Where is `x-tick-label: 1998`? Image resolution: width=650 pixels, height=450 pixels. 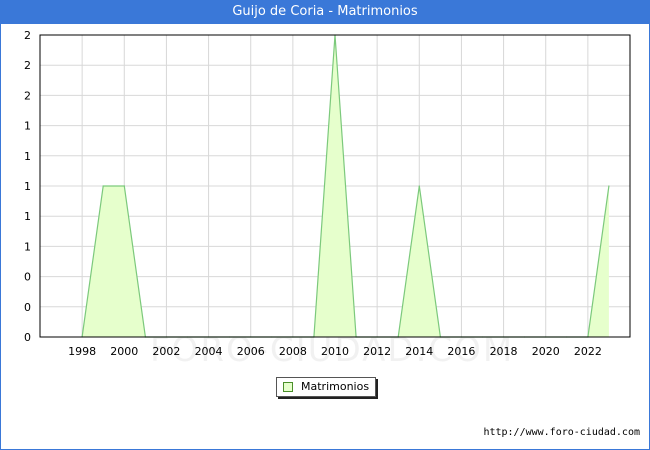 x-tick-label: 1998 is located at coordinates (82, 351).